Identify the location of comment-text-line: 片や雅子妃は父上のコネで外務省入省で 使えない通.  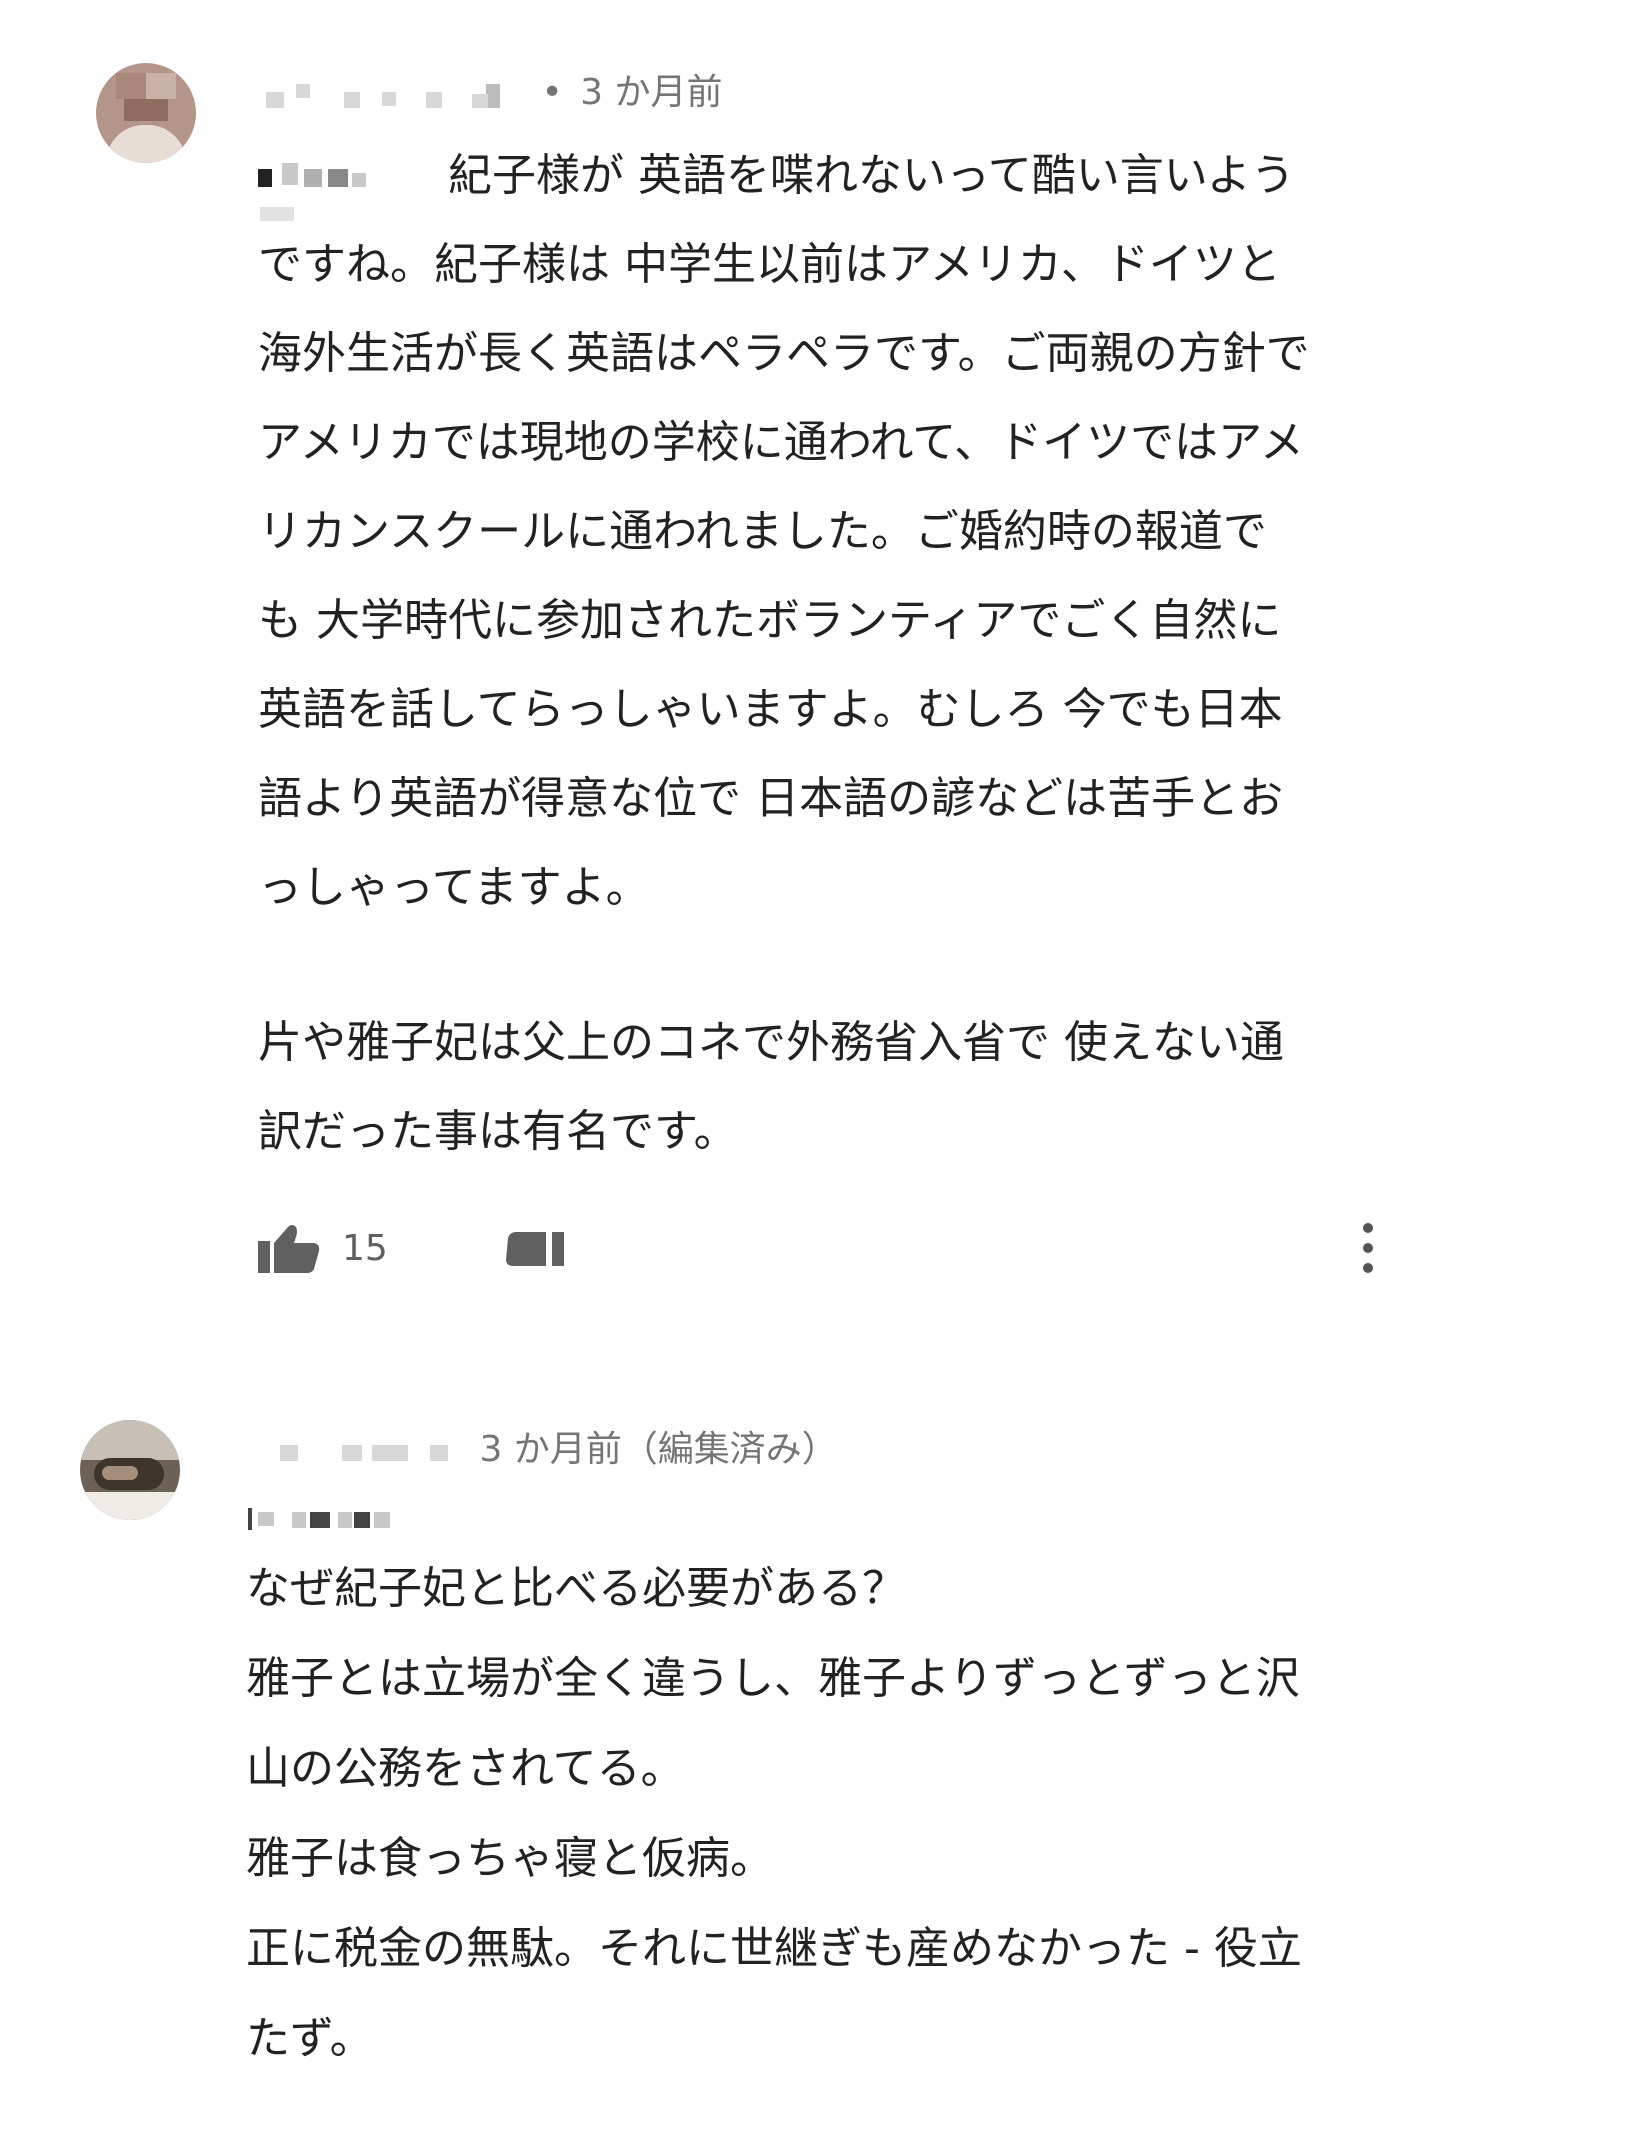
(771, 1042).